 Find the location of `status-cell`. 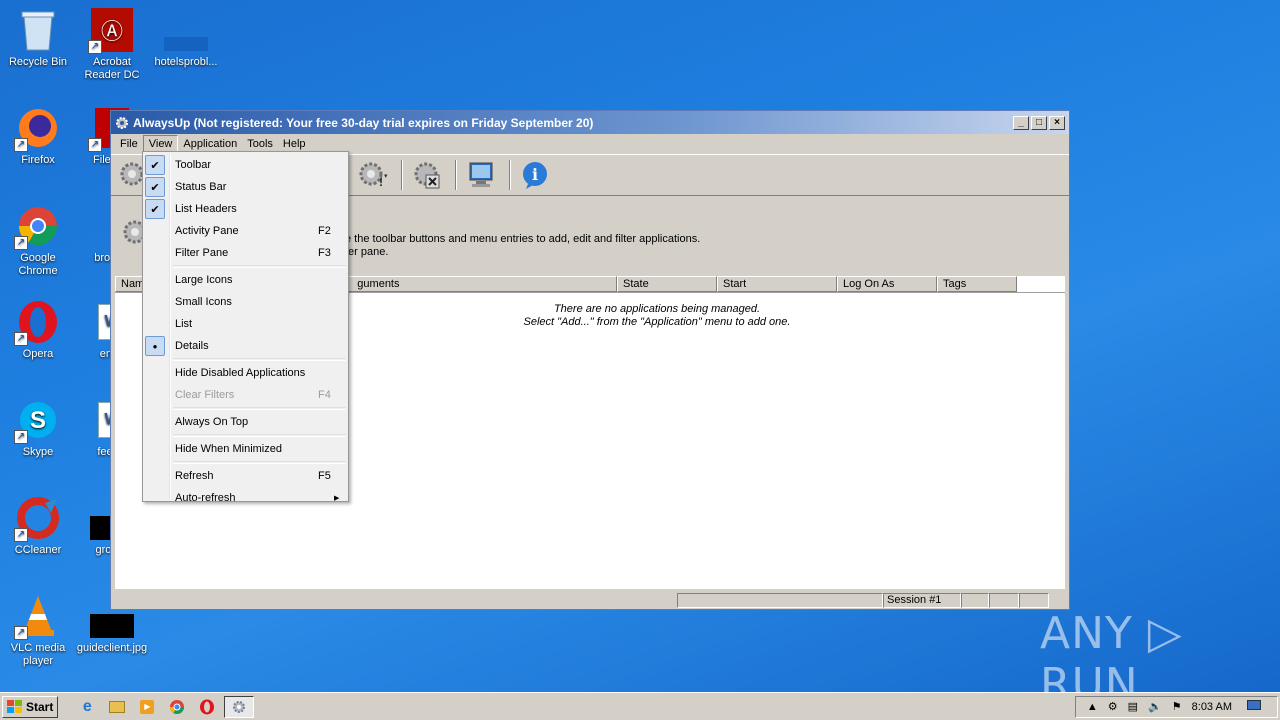

status-cell is located at coordinates (1004, 600).